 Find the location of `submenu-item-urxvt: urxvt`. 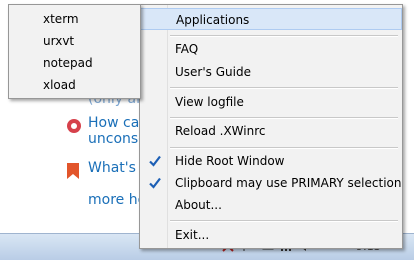

submenu-item-urxvt: urxvt is located at coordinates (74, 41).